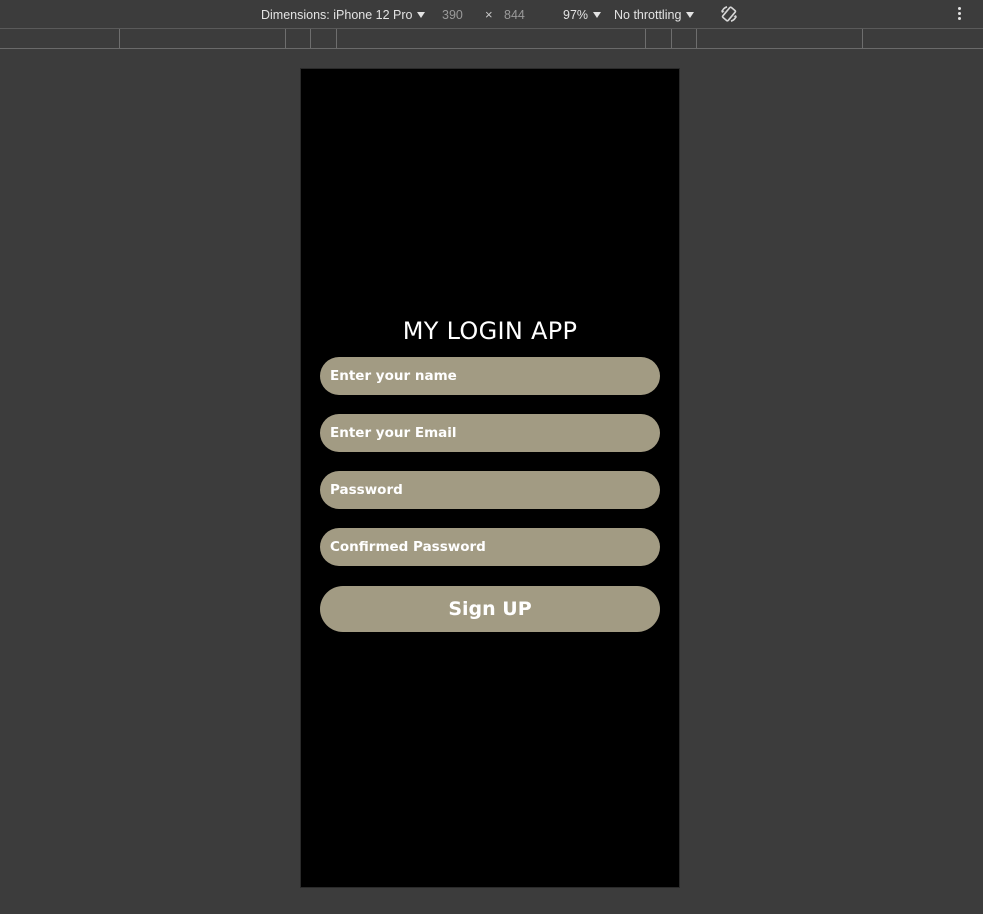 Image resolution: width=983 pixels, height=914 pixels. I want to click on more-vertical-icon, so click(959, 15).